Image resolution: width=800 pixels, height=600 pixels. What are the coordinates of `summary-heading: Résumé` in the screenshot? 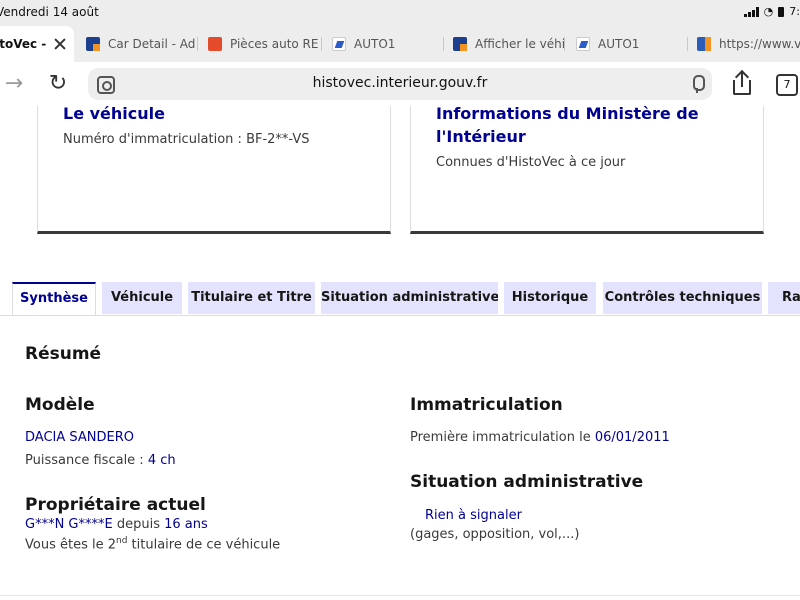 It's located at (63, 354).